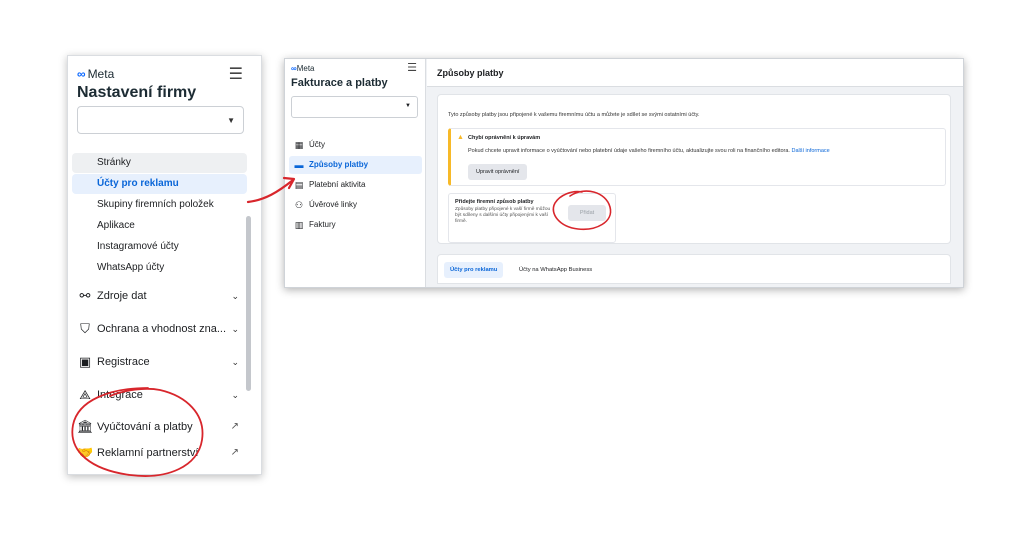 The height and width of the screenshot is (533, 1024). I want to click on meta-logo: ∞Meta, so click(303, 68).